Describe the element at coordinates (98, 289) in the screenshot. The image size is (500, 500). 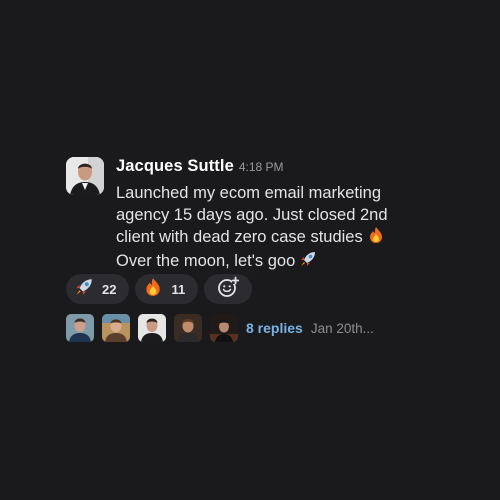
I see `reaction-rocket: 22` at that location.